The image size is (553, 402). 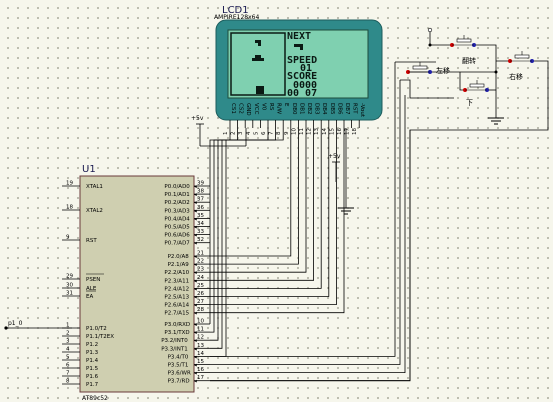 I want to click on mcu-pin-number: 4, so click(x=68, y=350).